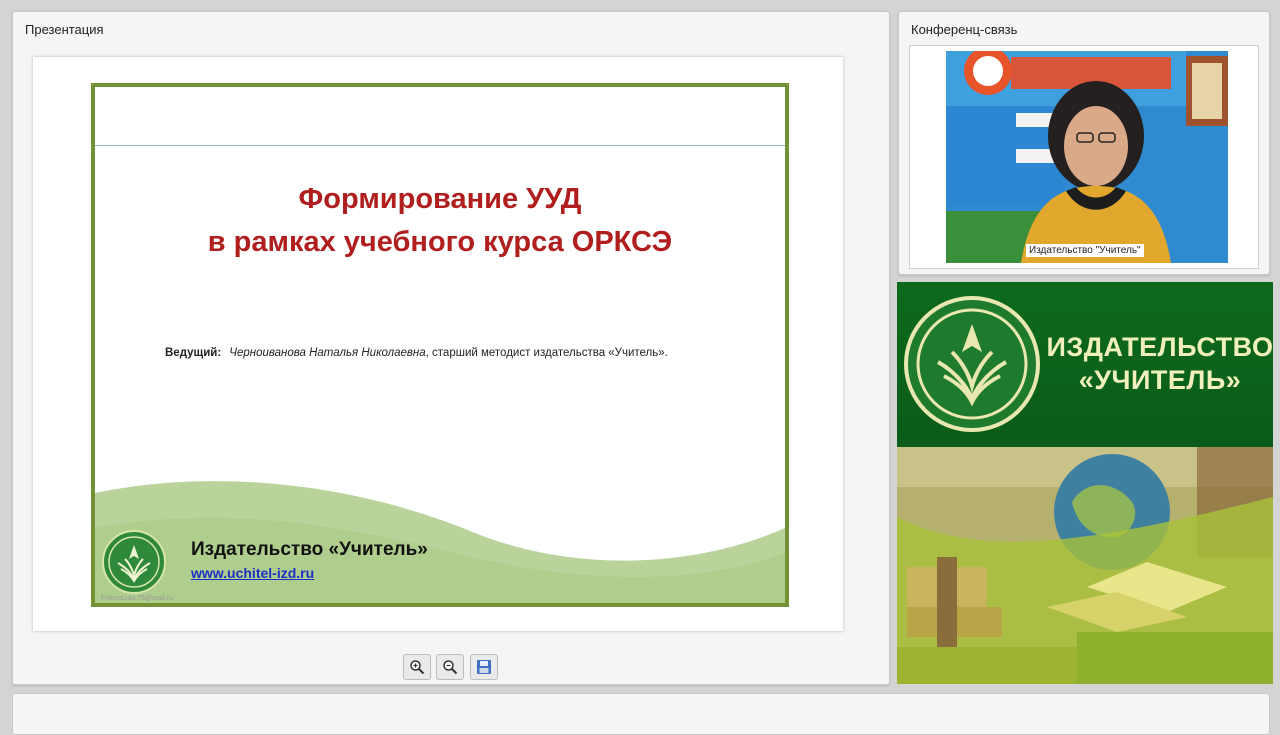  I want to click on slide-watermark: FokinaLida.75@mail.ru, so click(137, 598).